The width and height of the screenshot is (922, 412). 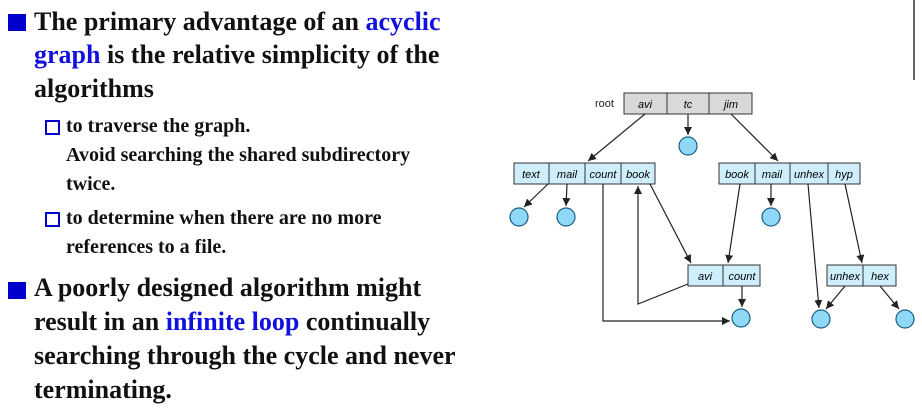 I want to click on root-entry-tc: tc, so click(x=688, y=105).